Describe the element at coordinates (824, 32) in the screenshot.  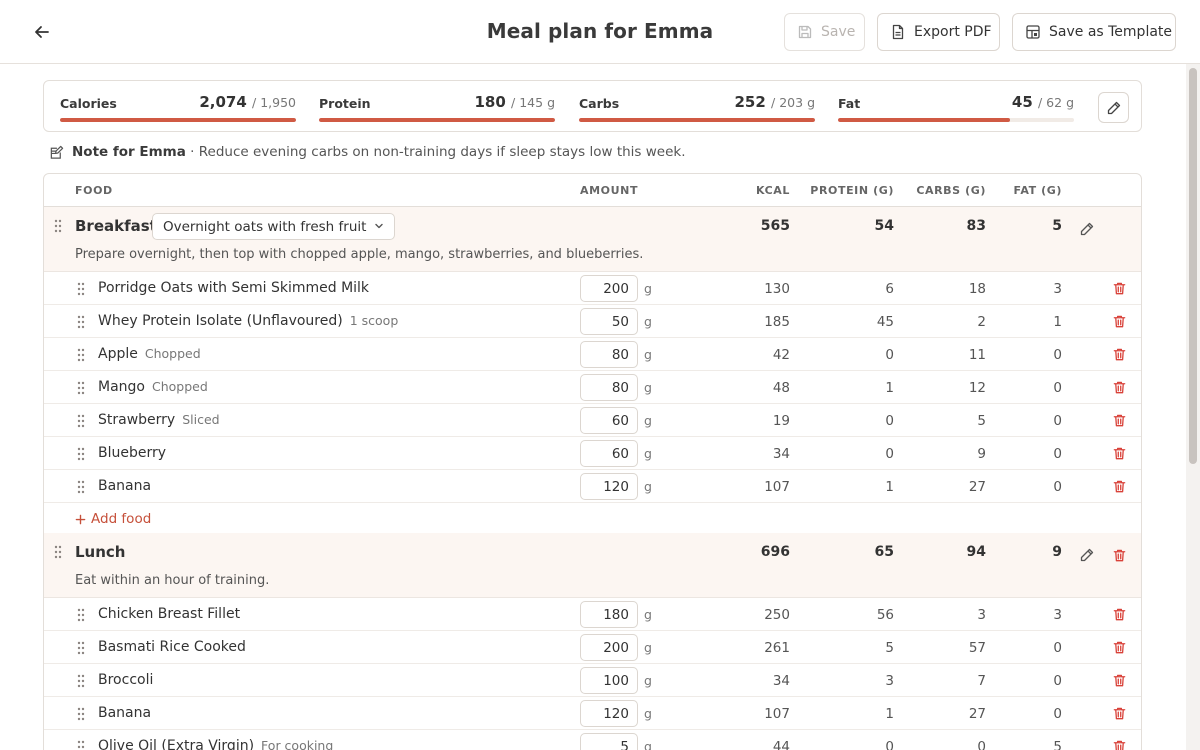
I see `save-button: Save` at that location.